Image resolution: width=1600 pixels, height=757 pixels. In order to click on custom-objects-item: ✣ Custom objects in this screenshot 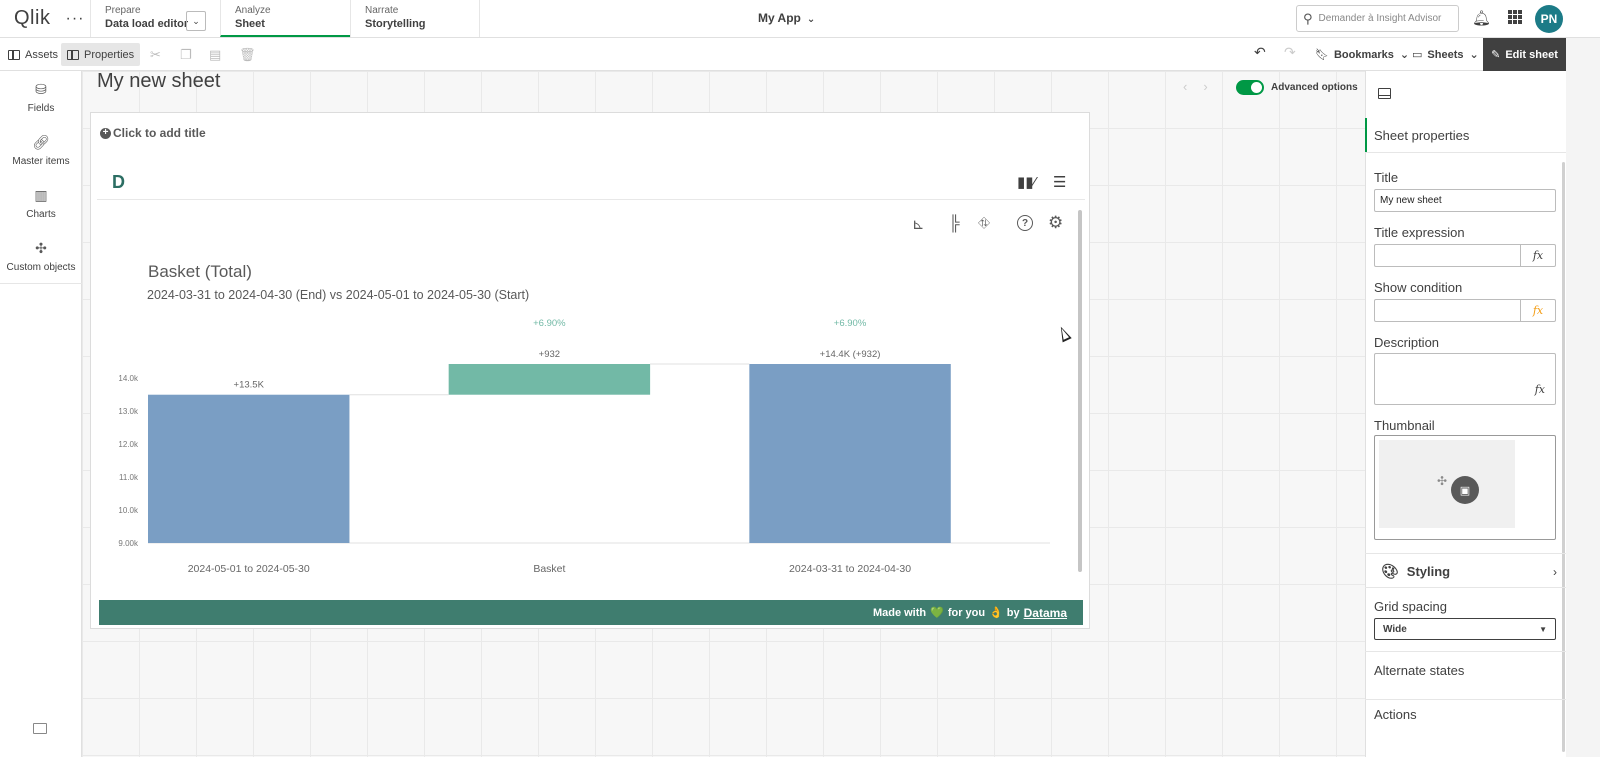, I will do `click(41, 256)`.